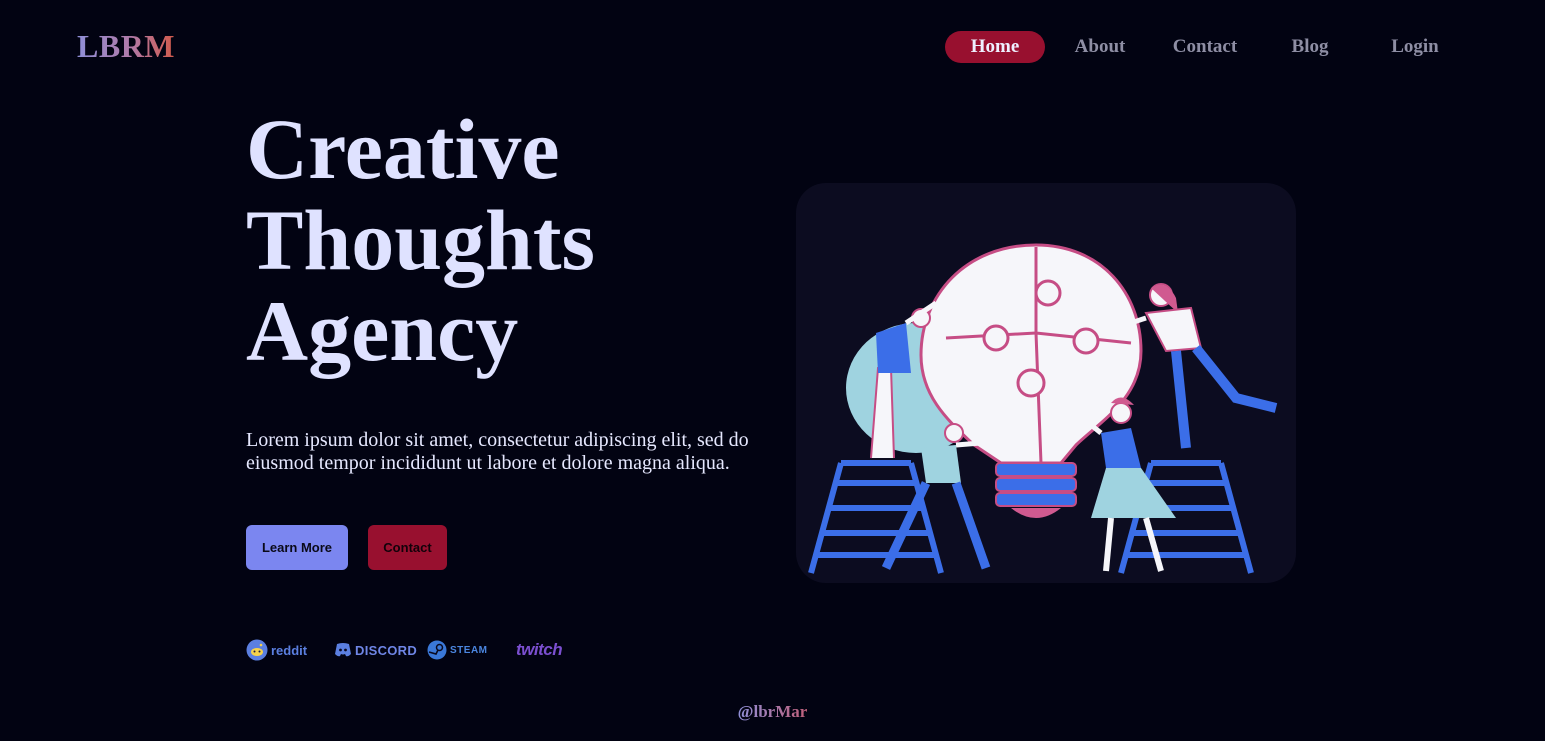 This screenshot has width=1545, height=741. I want to click on nav-login: Login, so click(1415, 47).